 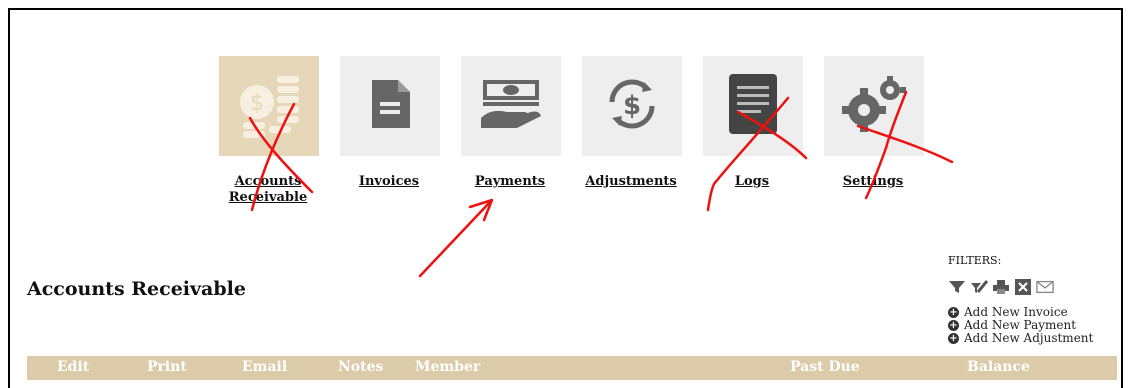 I want to click on coins-dollar-icon: $, so click(x=269, y=106).